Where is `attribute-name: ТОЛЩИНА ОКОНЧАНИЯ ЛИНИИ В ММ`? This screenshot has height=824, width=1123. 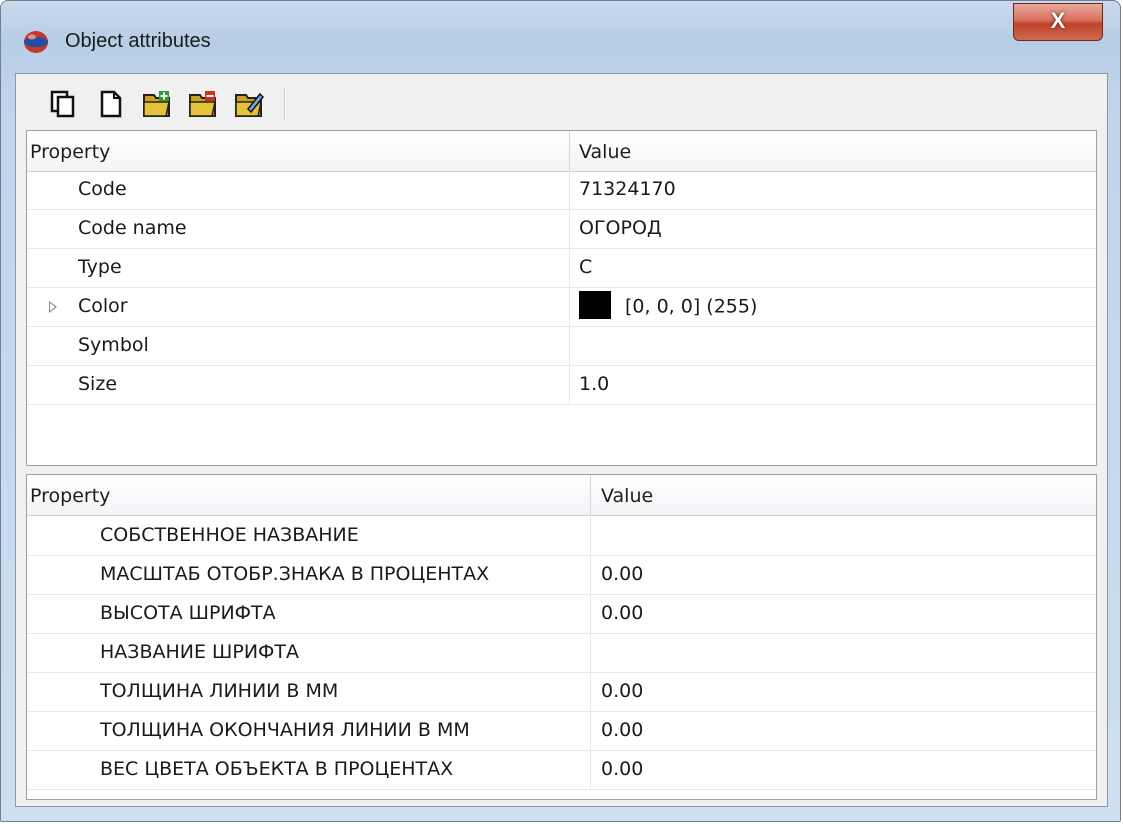 attribute-name: ТОЛЩИНА ОКОНЧАНИЯ ЛИНИИ В ММ is located at coordinates (285, 730).